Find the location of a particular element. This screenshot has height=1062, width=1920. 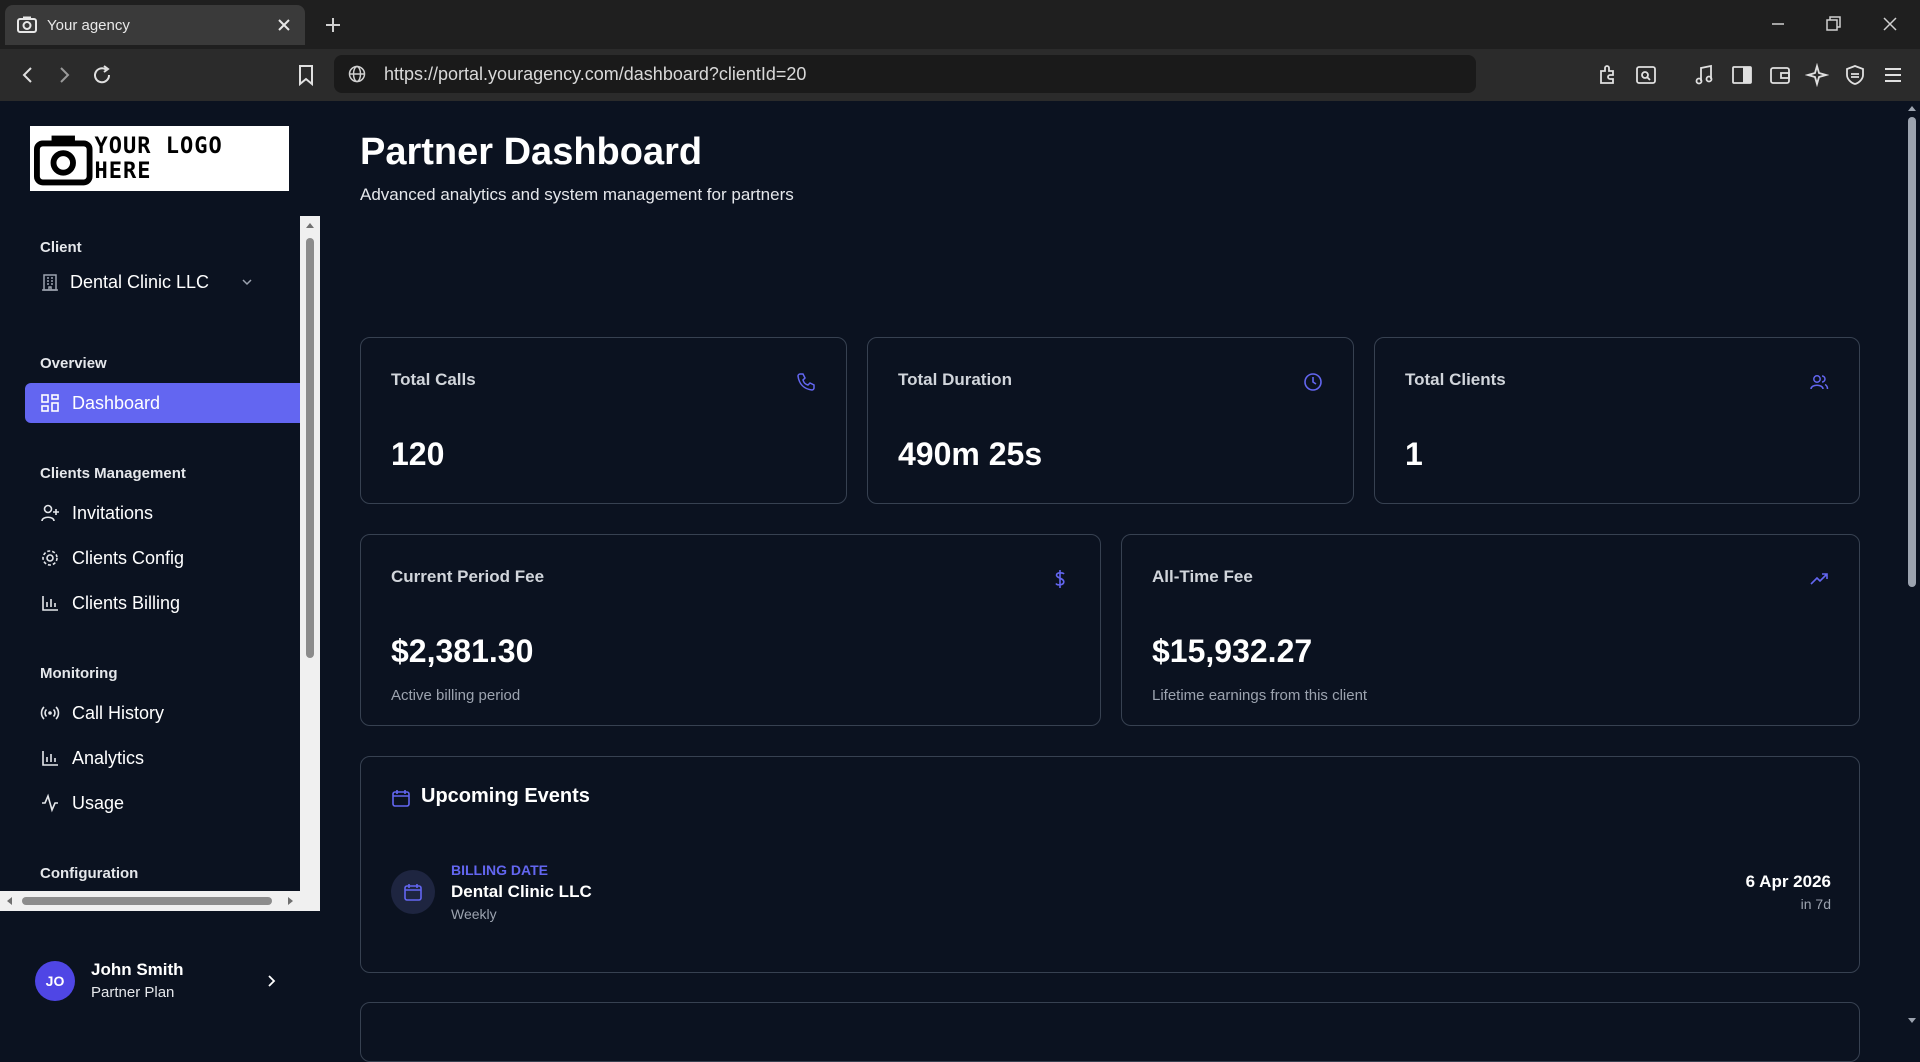

stat-note: Active billing period is located at coordinates (456, 695).